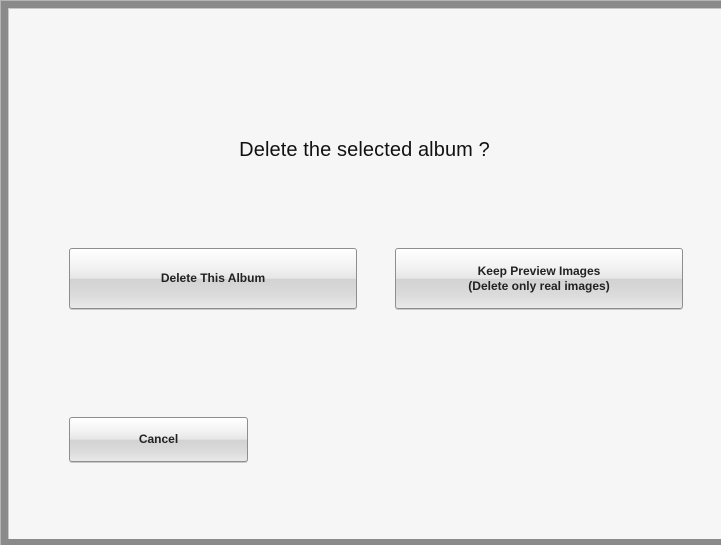 The width and height of the screenshot is (721, 545). Describe the element at coordinates (539, 270) in the screenshot. I see `keep-preview-images-label: Keep Preview Images` at that location.